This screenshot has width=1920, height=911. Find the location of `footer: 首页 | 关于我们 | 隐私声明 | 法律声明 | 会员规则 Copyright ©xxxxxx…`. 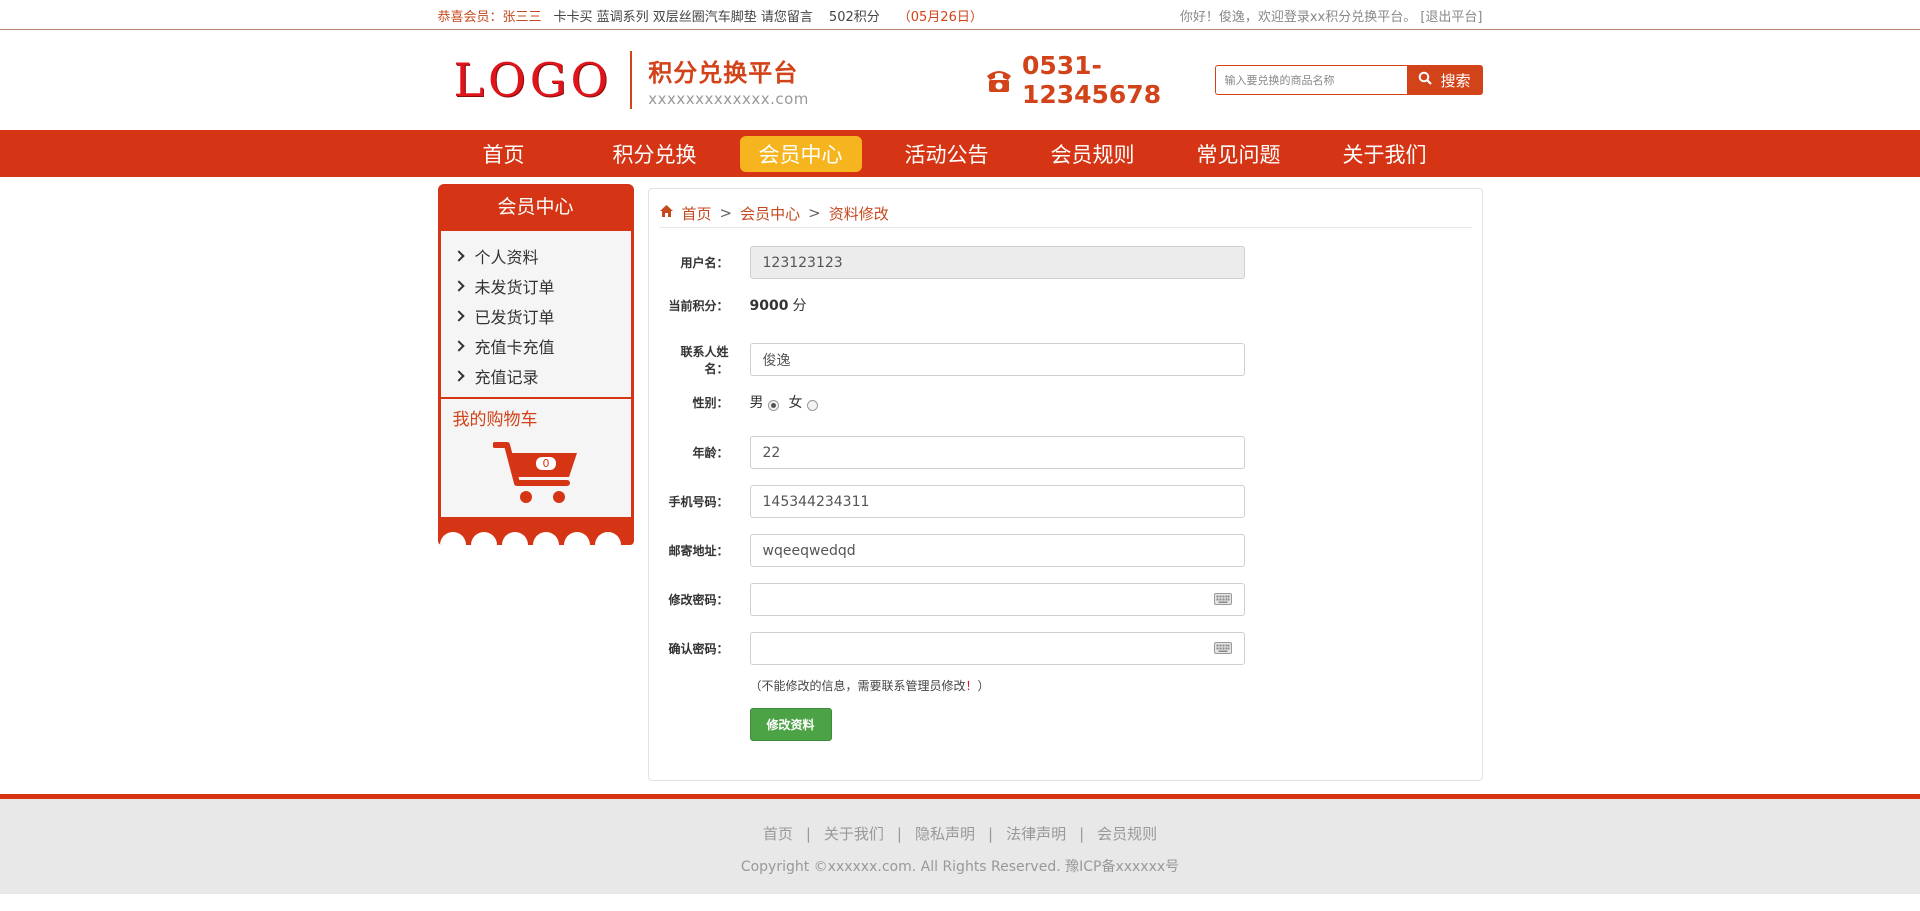

footer: 首页 | 关于我们 | 隐私声明 | 法律声明 | 会员规则 Copyright ©xxxxxx… is located at coordinates (960, 844).